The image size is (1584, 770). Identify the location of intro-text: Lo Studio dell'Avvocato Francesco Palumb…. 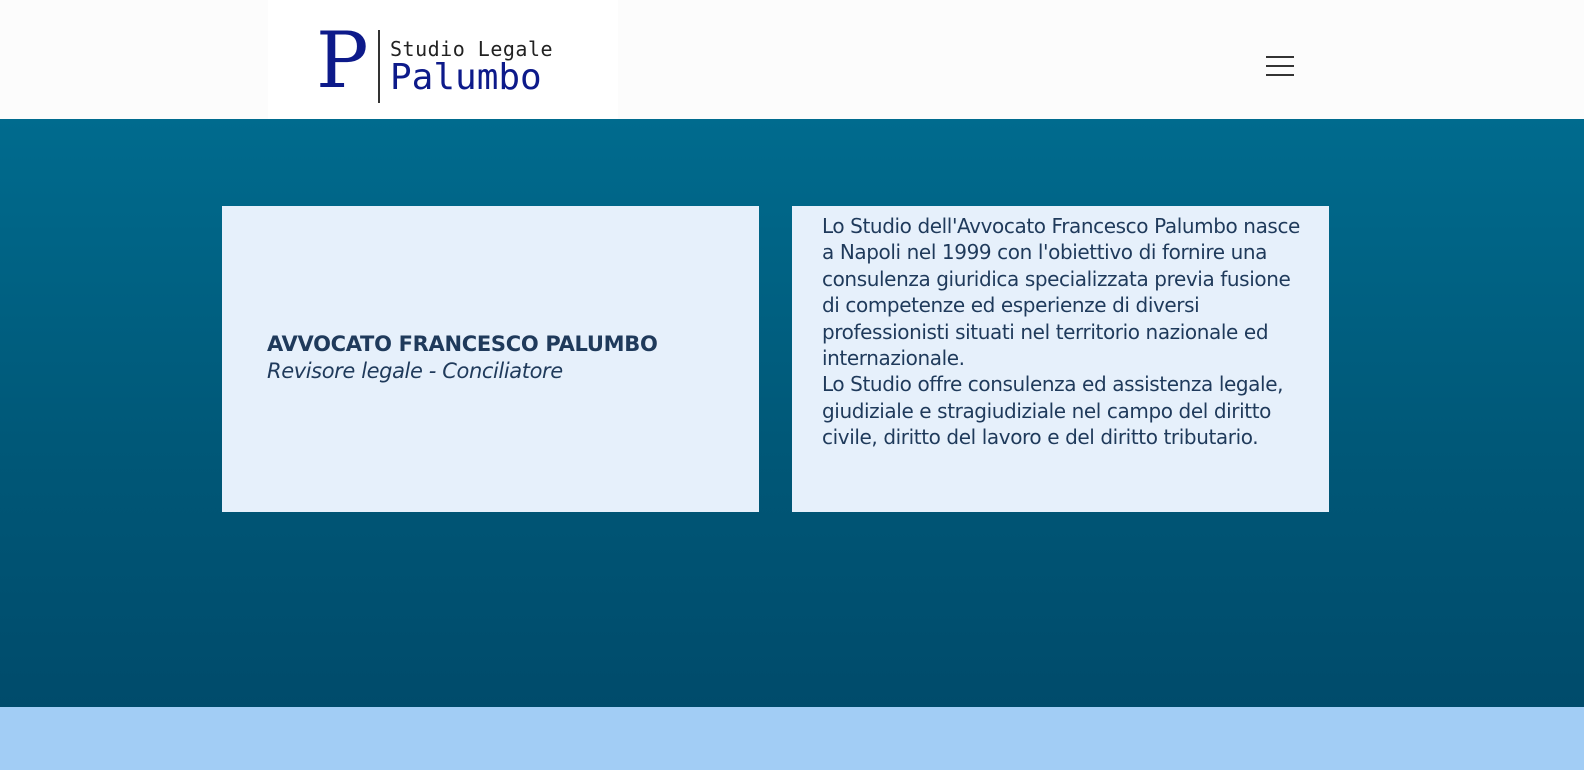
(1062, 332).